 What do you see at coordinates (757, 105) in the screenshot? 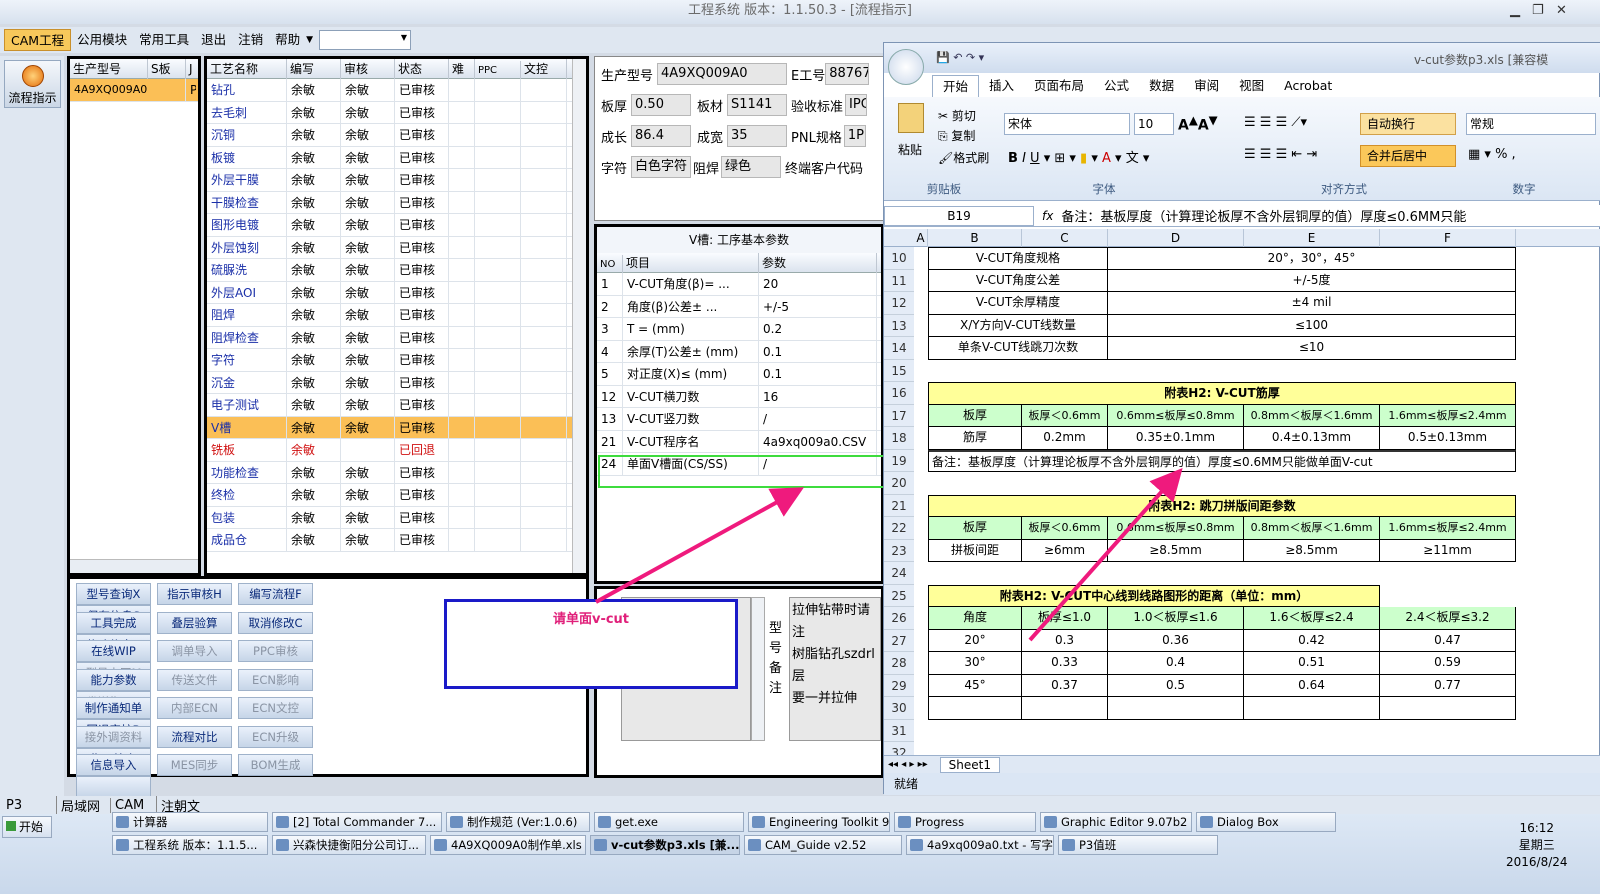
I see `material-field: S1141` at bounding box center [757, 105].